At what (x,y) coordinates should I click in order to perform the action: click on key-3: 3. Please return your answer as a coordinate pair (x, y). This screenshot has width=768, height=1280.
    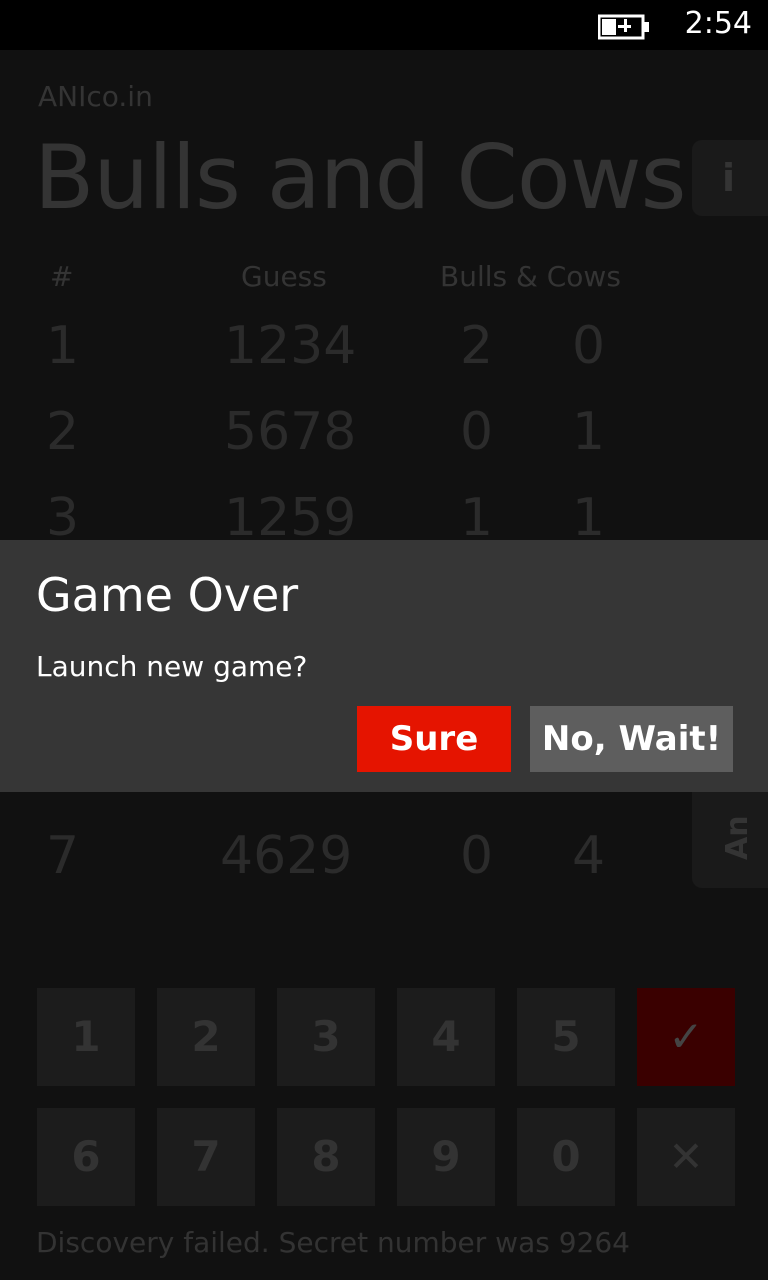
    Looking at the image, I should click on (326, 1037).